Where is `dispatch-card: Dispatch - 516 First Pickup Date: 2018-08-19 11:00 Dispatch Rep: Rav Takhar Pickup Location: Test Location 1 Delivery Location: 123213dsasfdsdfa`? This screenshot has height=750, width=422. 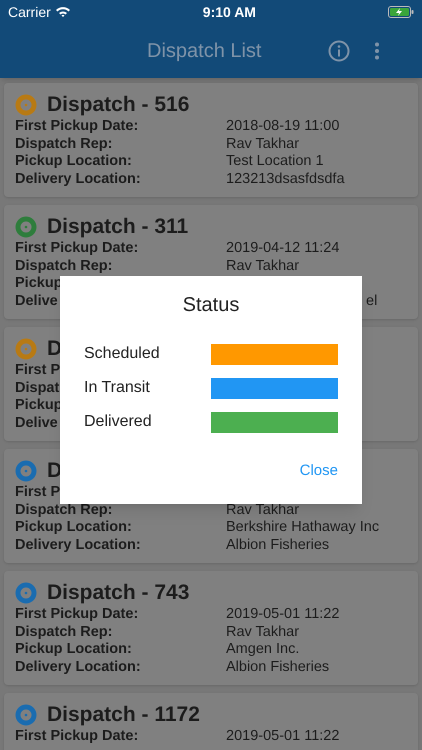
dispatch-card: Dispatch - 516 First Pickup Date: 2018-08-19 11:00 Dispatch Rep: Rav Takhar Pickup Location: Test Location 1 Delivery Location: 123213dsasfdsdfa is located at coordinates (211, 140).